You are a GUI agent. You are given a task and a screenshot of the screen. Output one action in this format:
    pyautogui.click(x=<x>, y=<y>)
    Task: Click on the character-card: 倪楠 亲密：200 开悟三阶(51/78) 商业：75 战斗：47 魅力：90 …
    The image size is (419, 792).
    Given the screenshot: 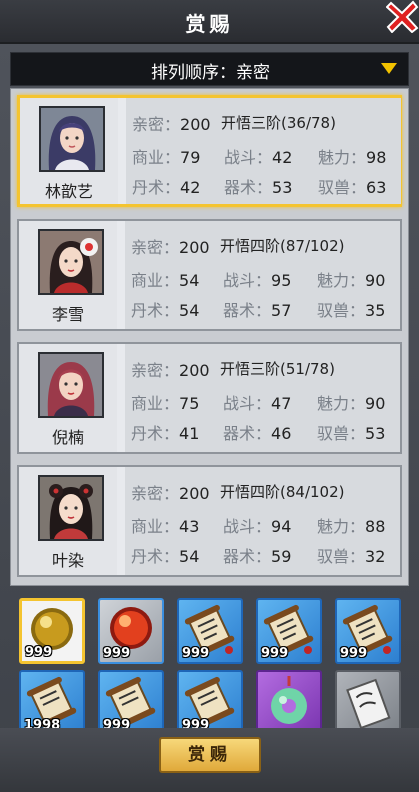 What is the action you would take?
    pyautogui.click(x=209, y=398)
    